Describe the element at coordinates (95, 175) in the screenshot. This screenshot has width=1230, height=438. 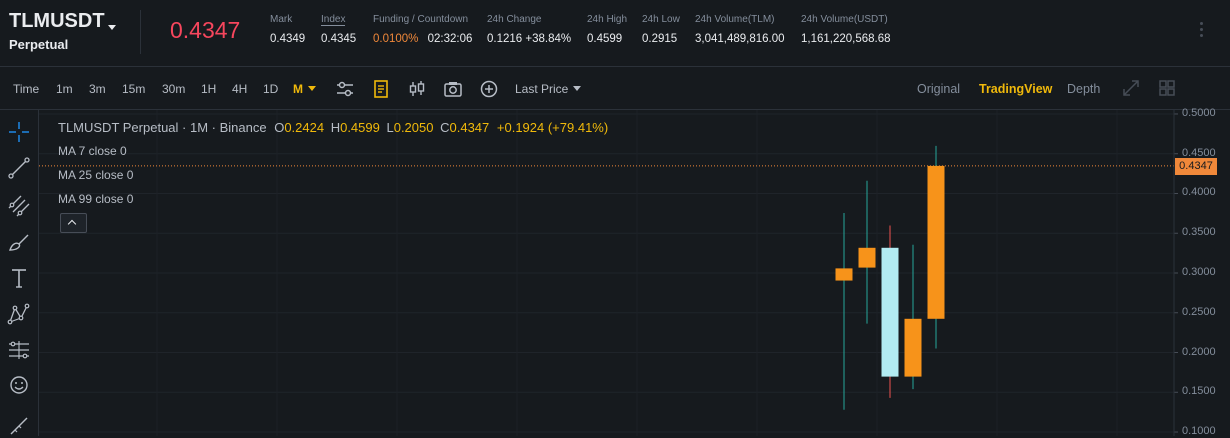
I see `legend-ma25: MA 25 close 0` at that location.